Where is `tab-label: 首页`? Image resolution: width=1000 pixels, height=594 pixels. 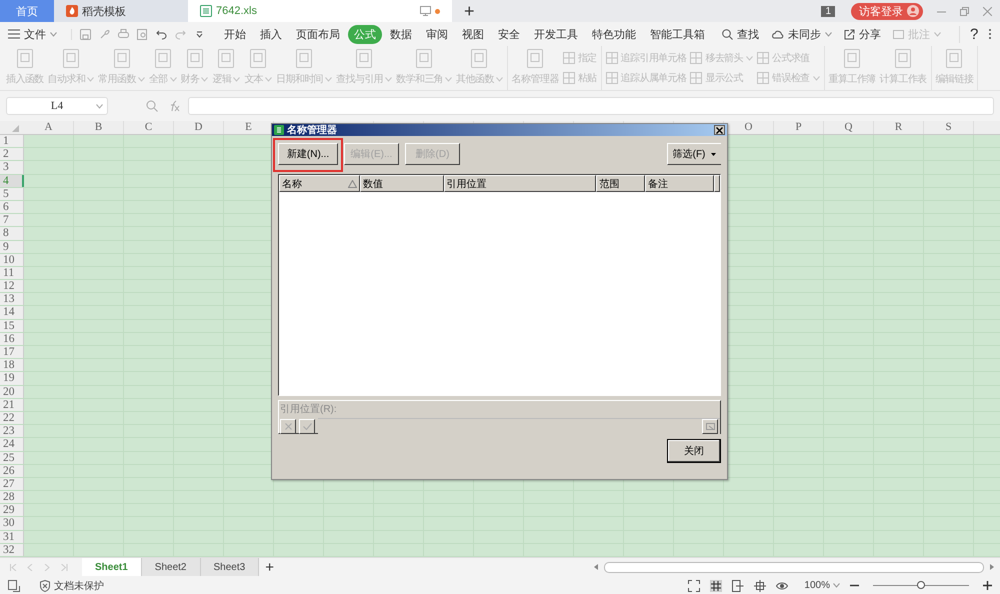 tab-label: 首页 is located at coordinates (27, 11).